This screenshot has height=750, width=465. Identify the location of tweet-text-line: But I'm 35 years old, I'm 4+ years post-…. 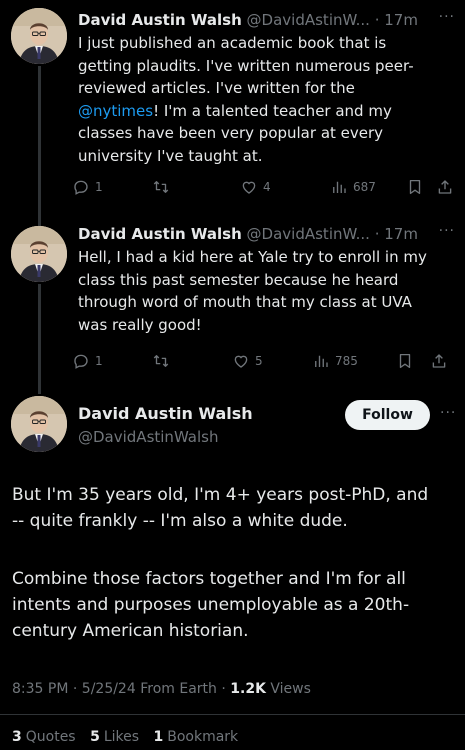
(220, 495).